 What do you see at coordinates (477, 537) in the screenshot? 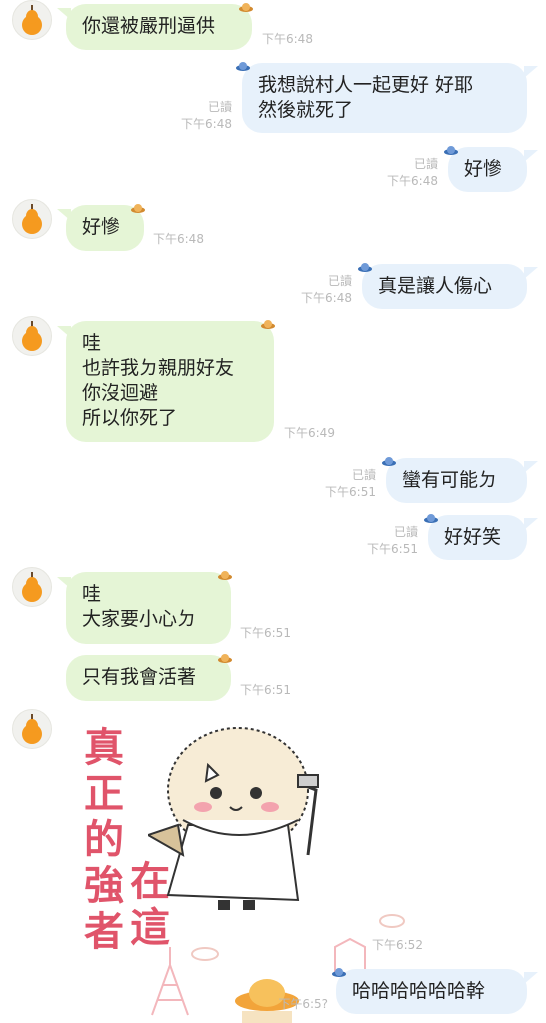
I see `message-bubble-outgoing: 好好笑` at bounding box center [477, 537].